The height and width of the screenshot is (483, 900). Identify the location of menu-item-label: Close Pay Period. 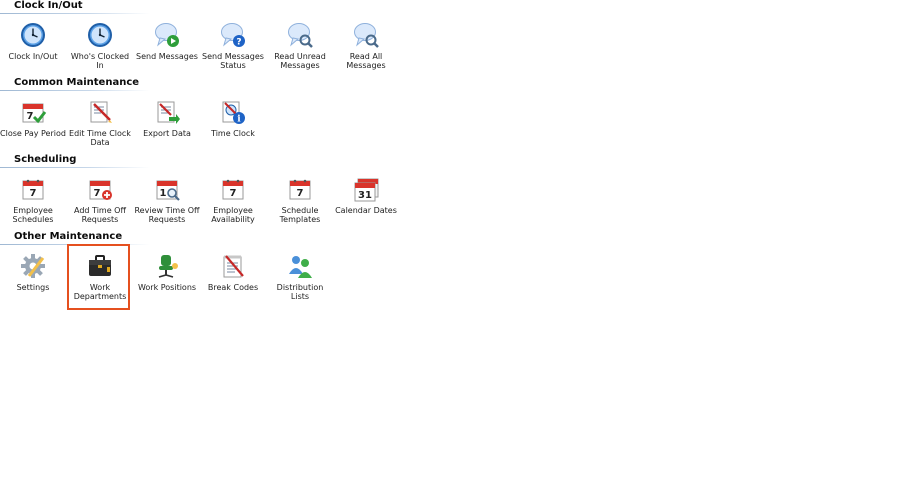
(33, 133).